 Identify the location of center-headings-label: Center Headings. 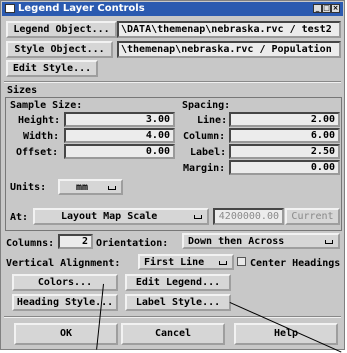
(295, 263).